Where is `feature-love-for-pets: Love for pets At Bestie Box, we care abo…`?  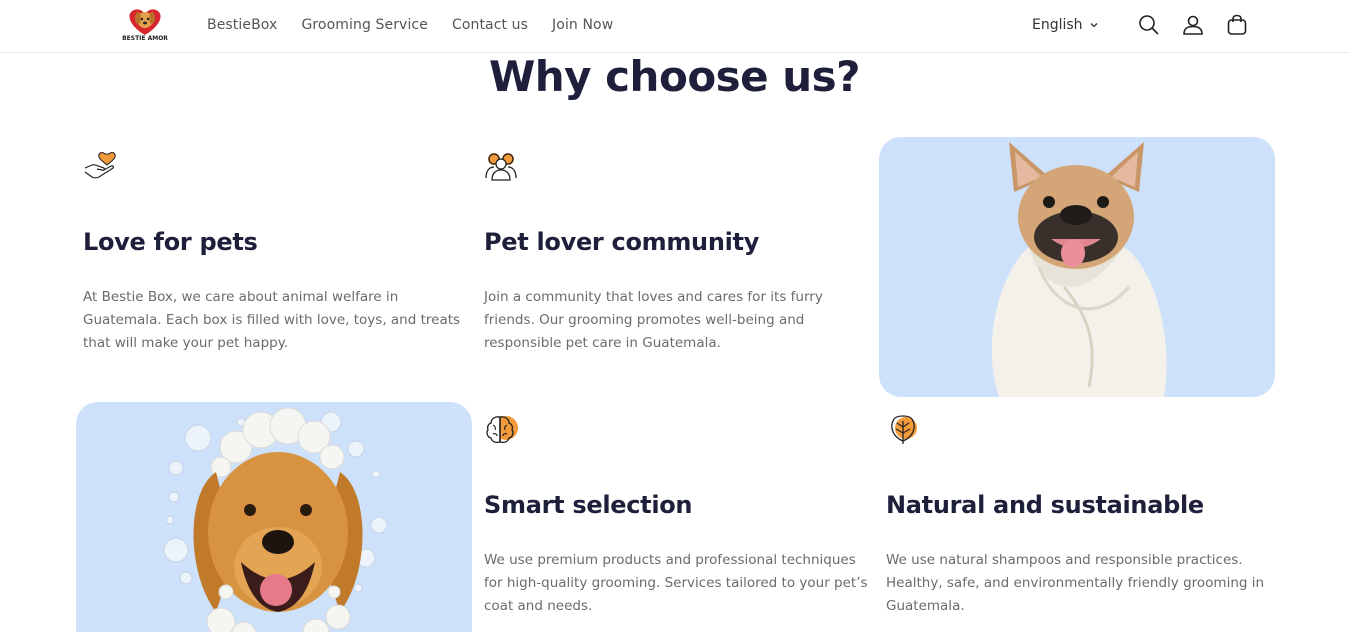 feature-love-for-pets: Love for pets At Bestie Box, we care abo… is located at coordinates (275, 255).